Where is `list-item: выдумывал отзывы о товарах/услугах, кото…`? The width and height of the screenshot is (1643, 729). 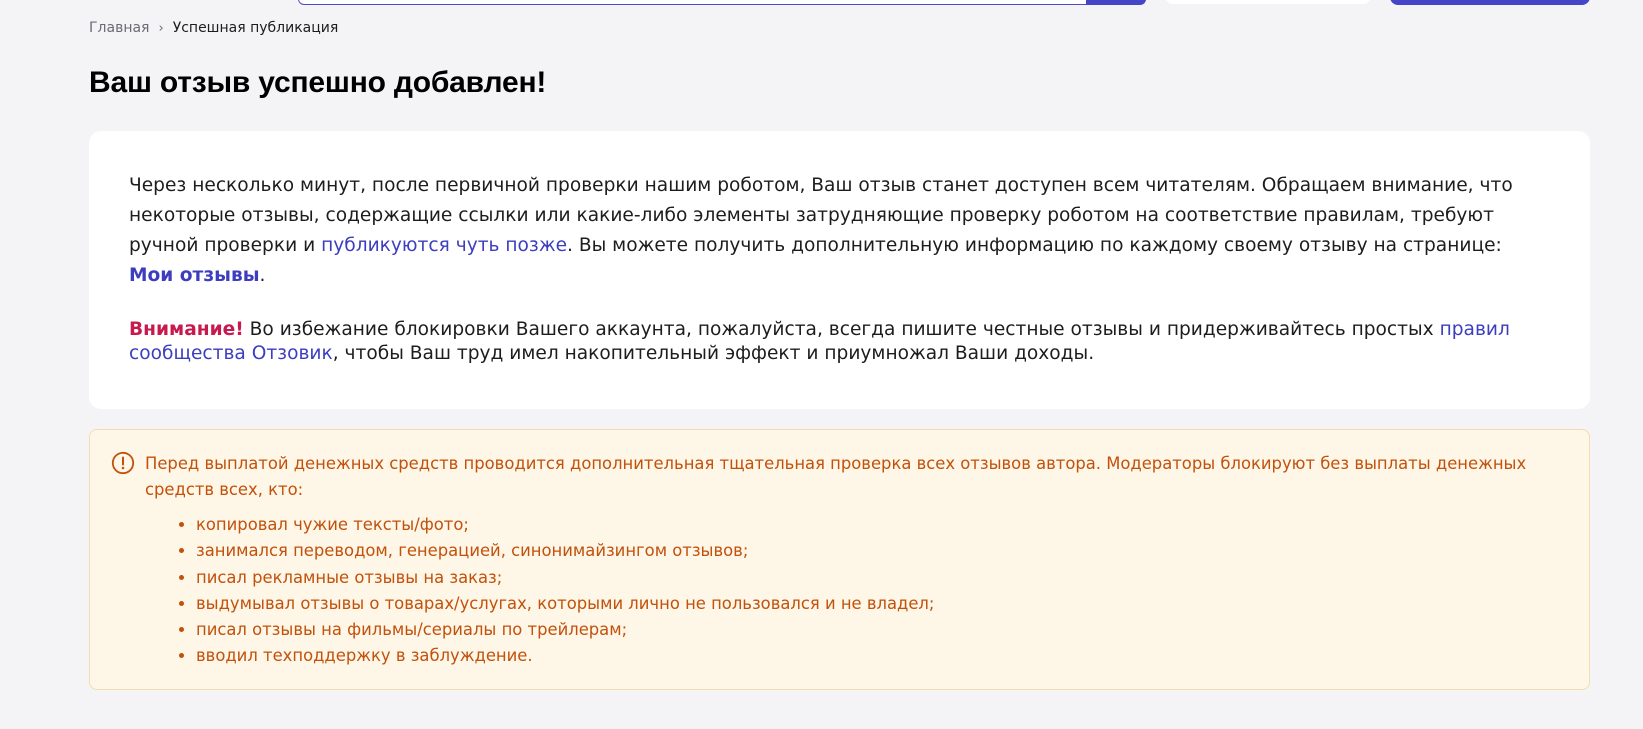 list-item: выдумывал отзывы о товарах/услугах, кото… is located at coordinates (872, 604).